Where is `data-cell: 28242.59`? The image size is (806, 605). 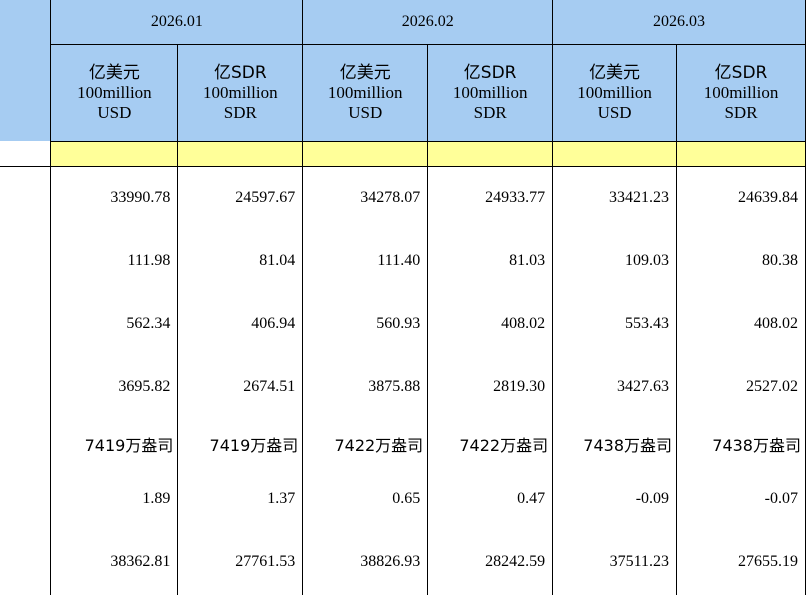
data-cell: 28242.59 is located at coordinates (490, 561).